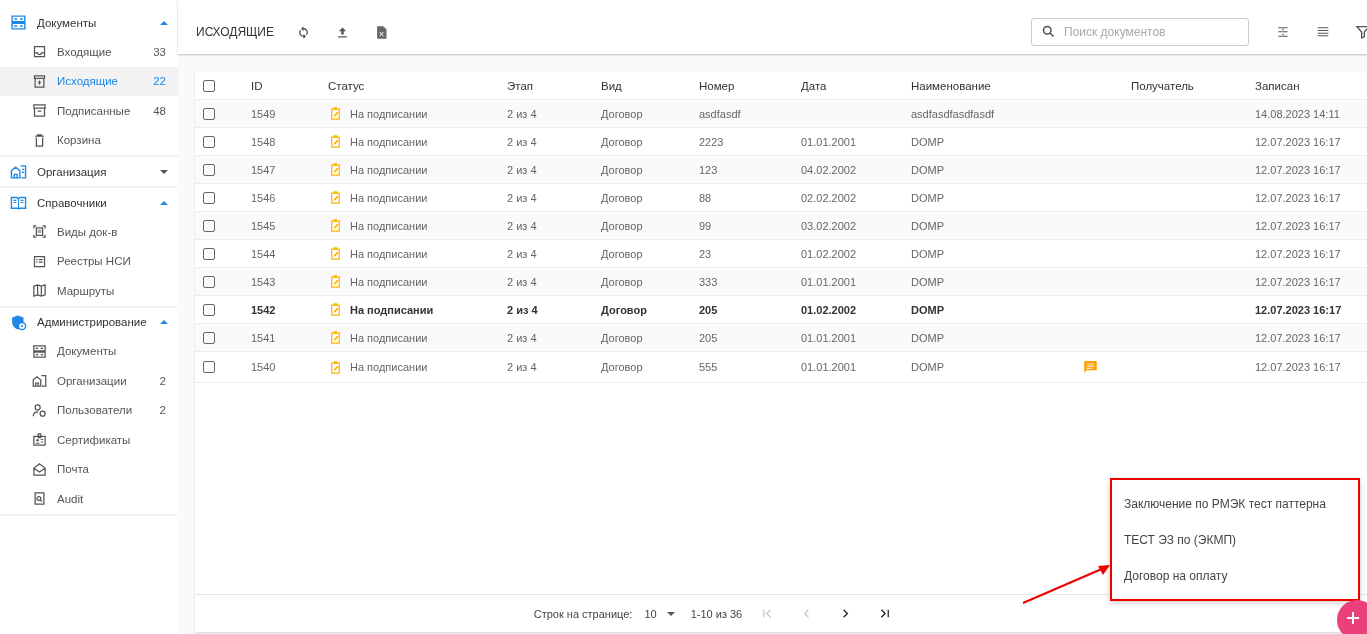  Describe the element at coordinates (89, 232) in the screenshot. I see `sidebar-item: Виды док-в` at that location.